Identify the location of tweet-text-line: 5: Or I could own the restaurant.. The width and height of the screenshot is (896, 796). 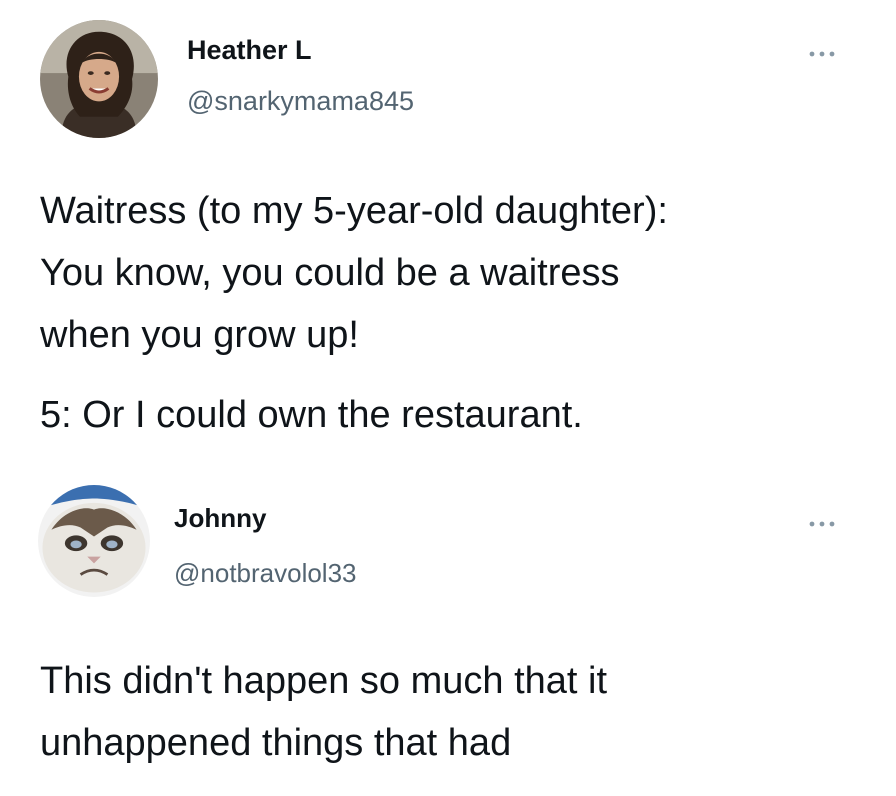
(311, 415).